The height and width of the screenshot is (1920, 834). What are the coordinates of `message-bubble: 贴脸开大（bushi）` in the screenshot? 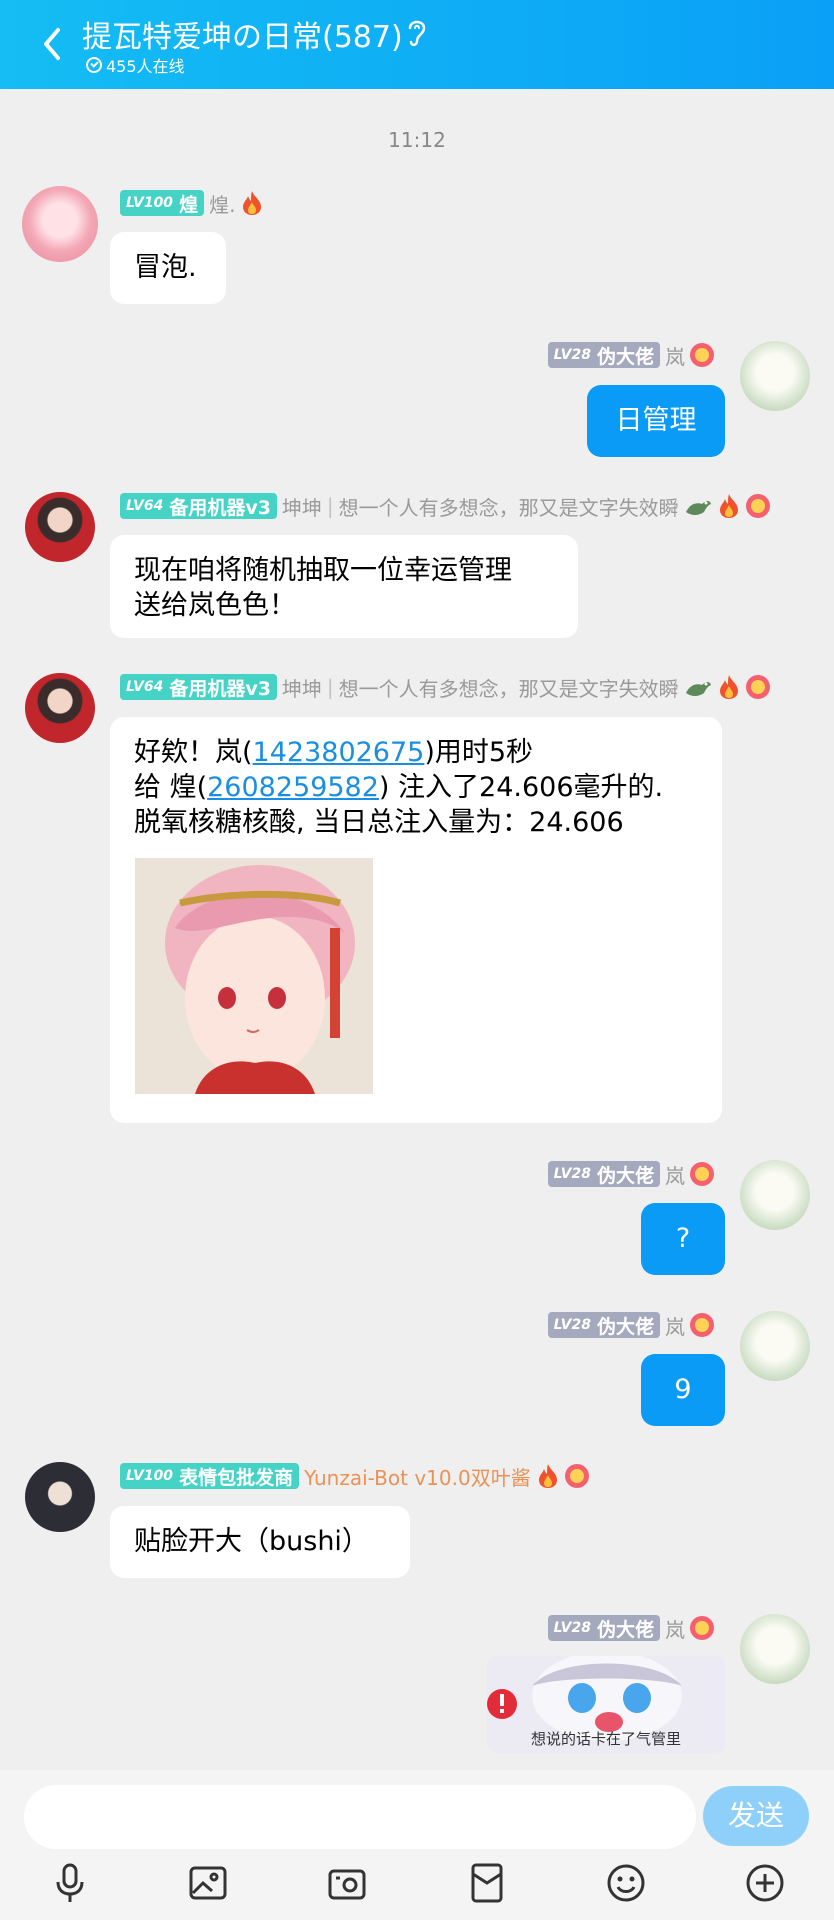 It's located at (260, 1542).